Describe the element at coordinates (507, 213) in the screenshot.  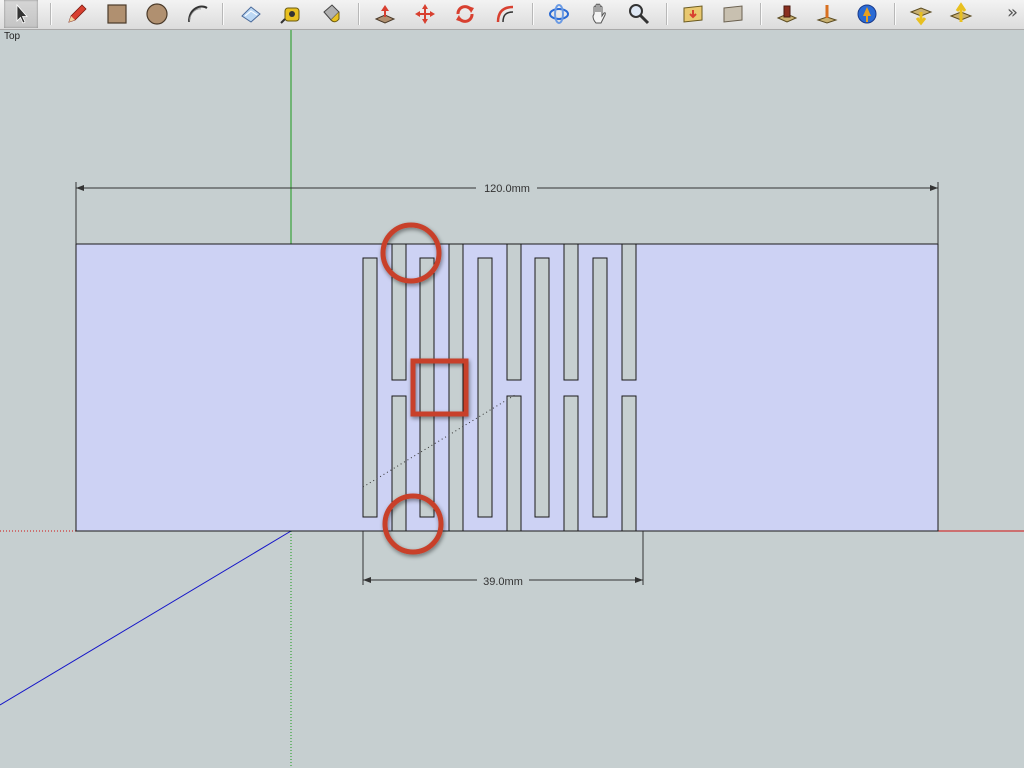
I see `dimension-120mm: 120.0mm` at that location.